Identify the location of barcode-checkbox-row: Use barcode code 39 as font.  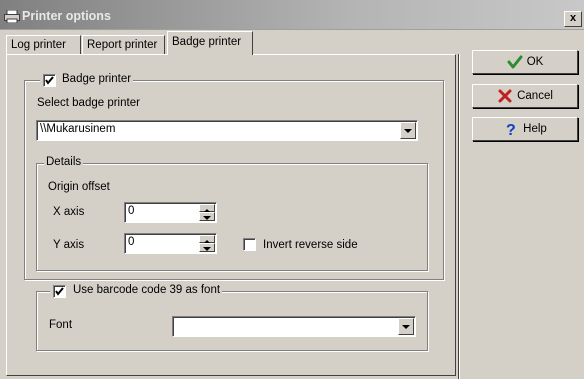
(136, 291).